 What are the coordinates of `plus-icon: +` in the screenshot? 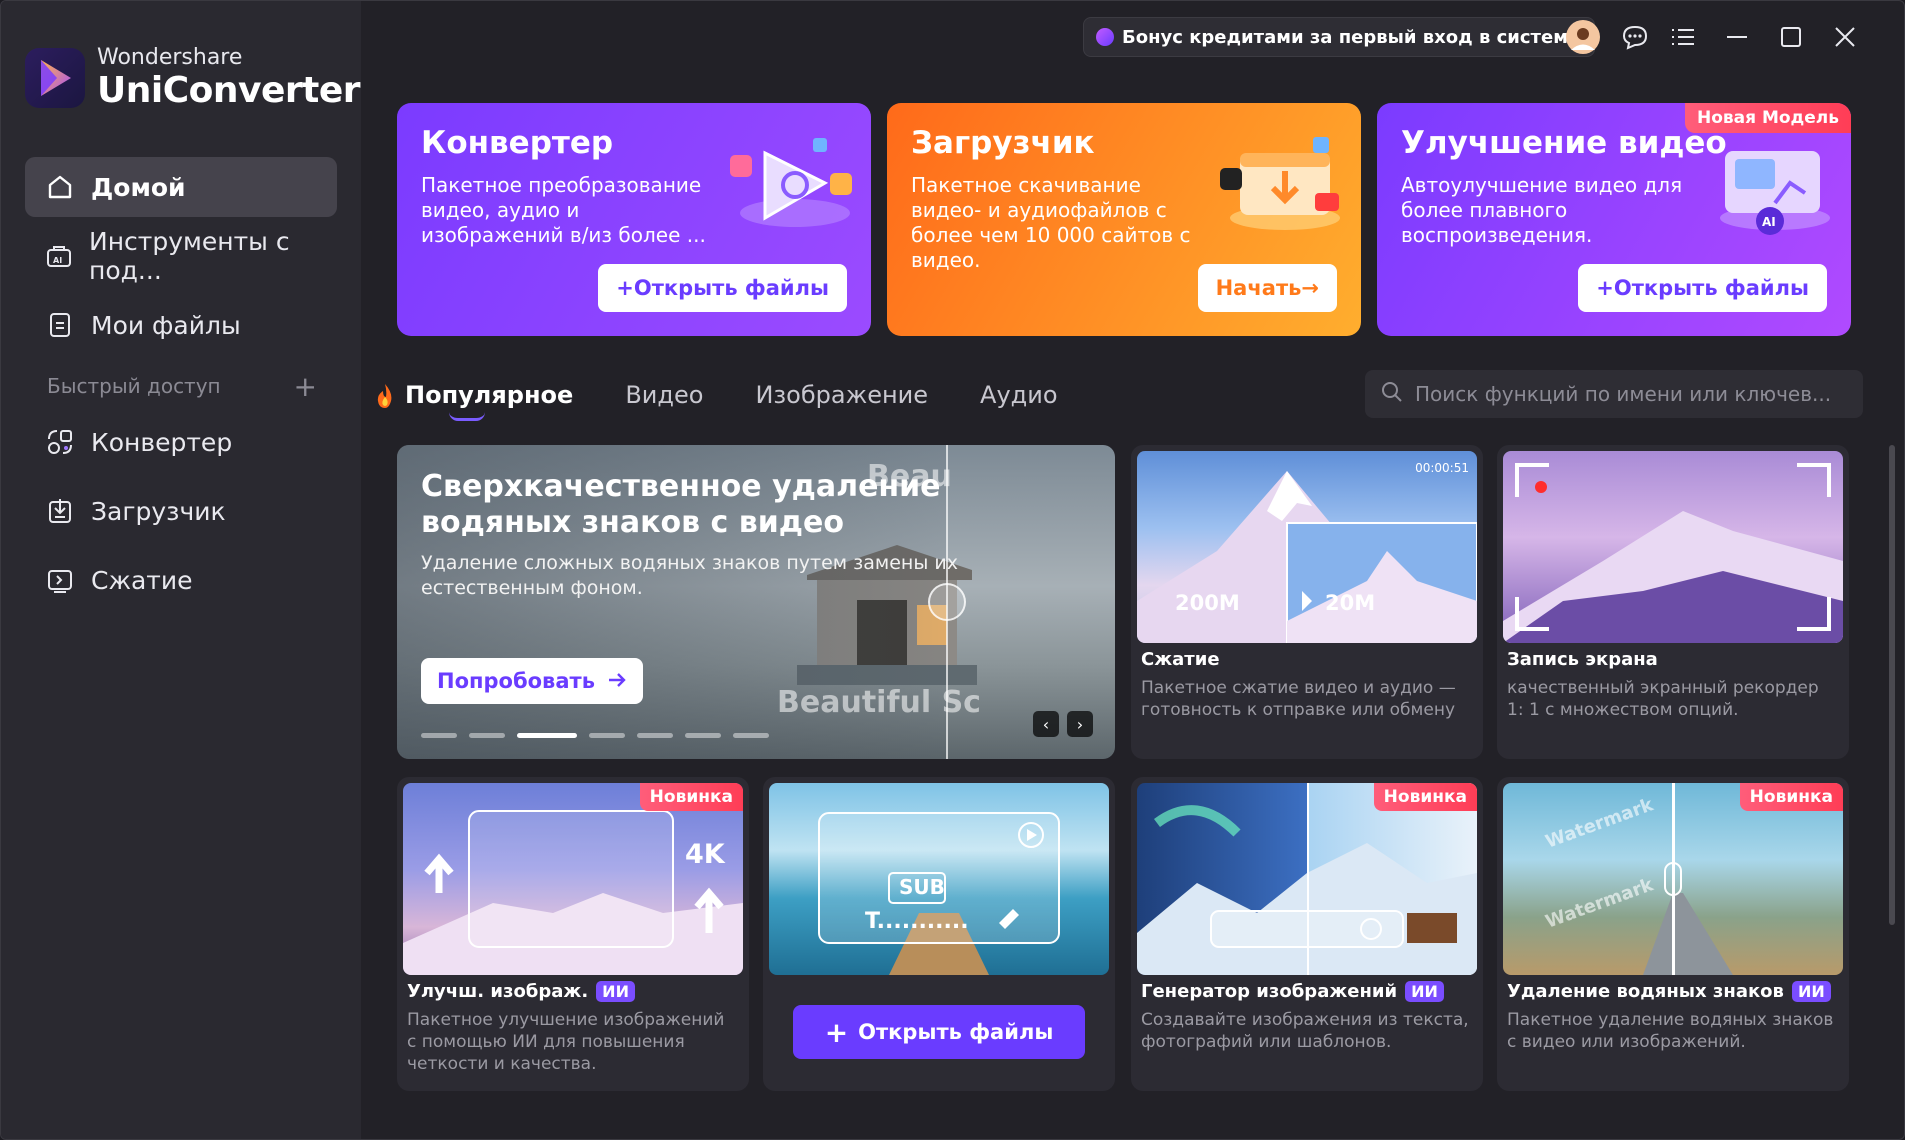 It's located at (836, 1032).